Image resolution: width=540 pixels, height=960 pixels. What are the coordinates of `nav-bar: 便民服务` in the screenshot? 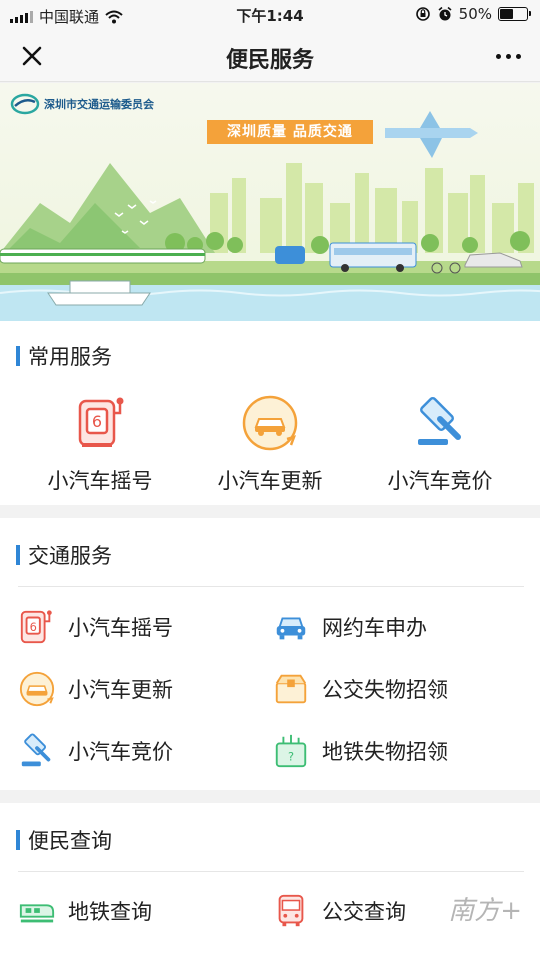 It's located at (270, 56).